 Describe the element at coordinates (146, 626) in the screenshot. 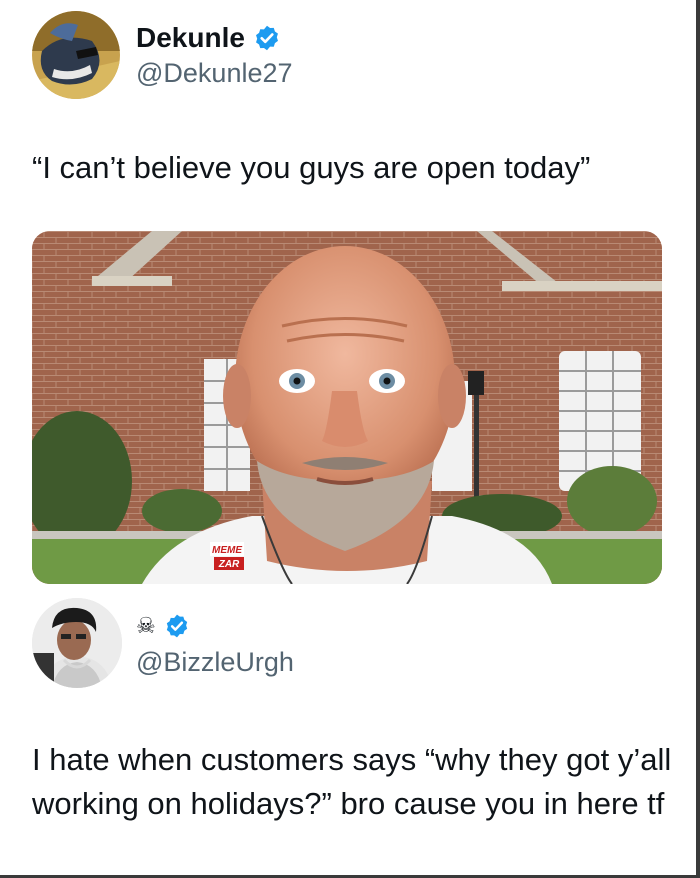

I see `reply-author-display-name: ☠` at that location.